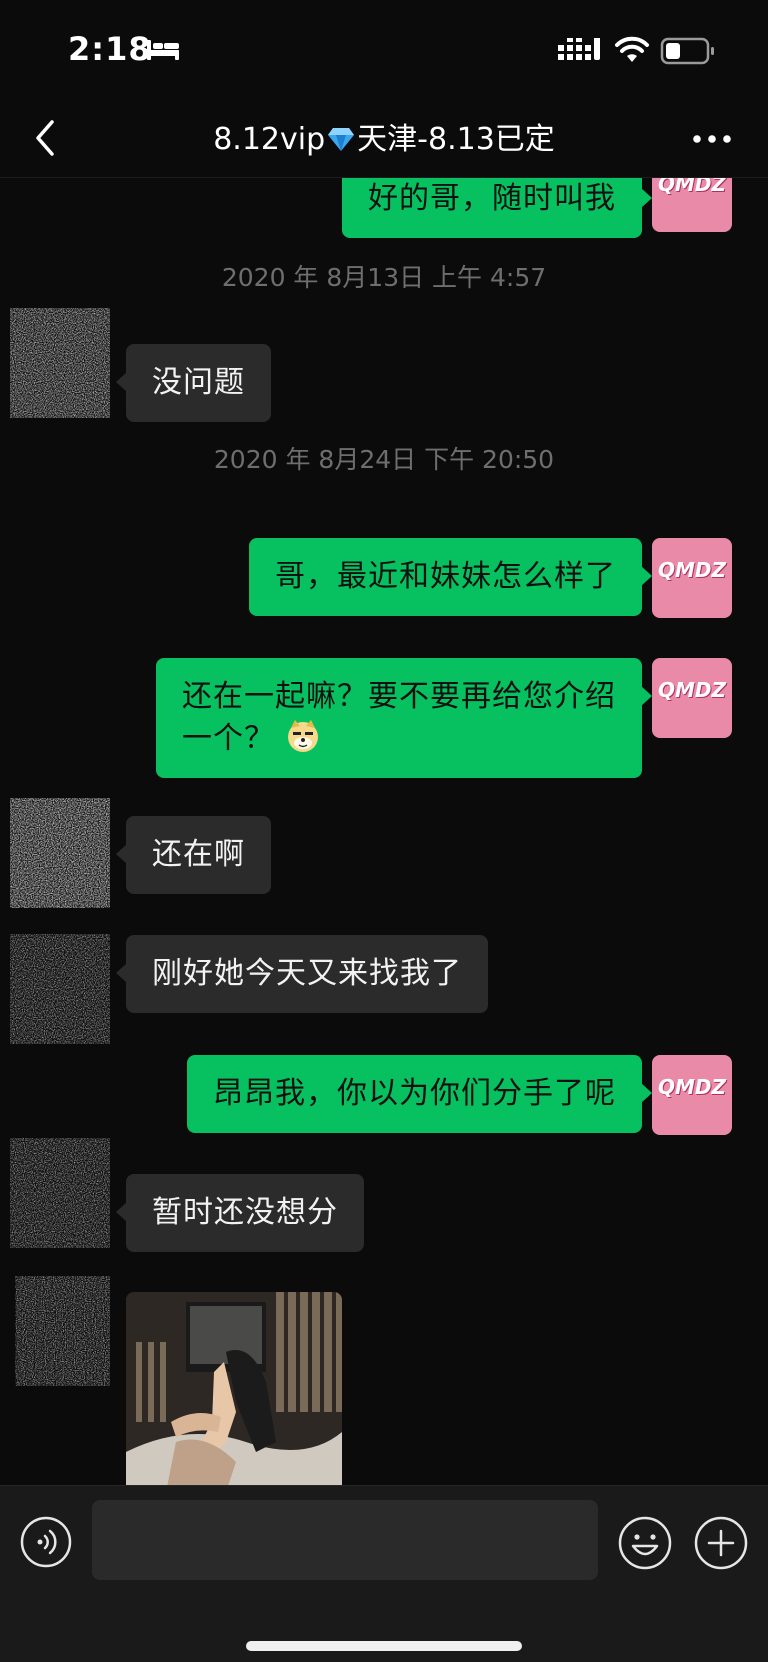  What do you see at coordinates (163, 50) in the screenshot?
I see `sleep-focus-icon` at bounding box center [163, 50].